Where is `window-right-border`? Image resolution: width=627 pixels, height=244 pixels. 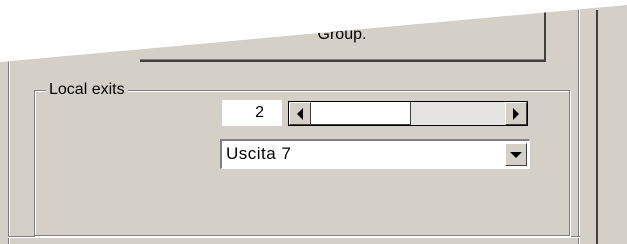 window-right-border is located at coordinates (597, 127).